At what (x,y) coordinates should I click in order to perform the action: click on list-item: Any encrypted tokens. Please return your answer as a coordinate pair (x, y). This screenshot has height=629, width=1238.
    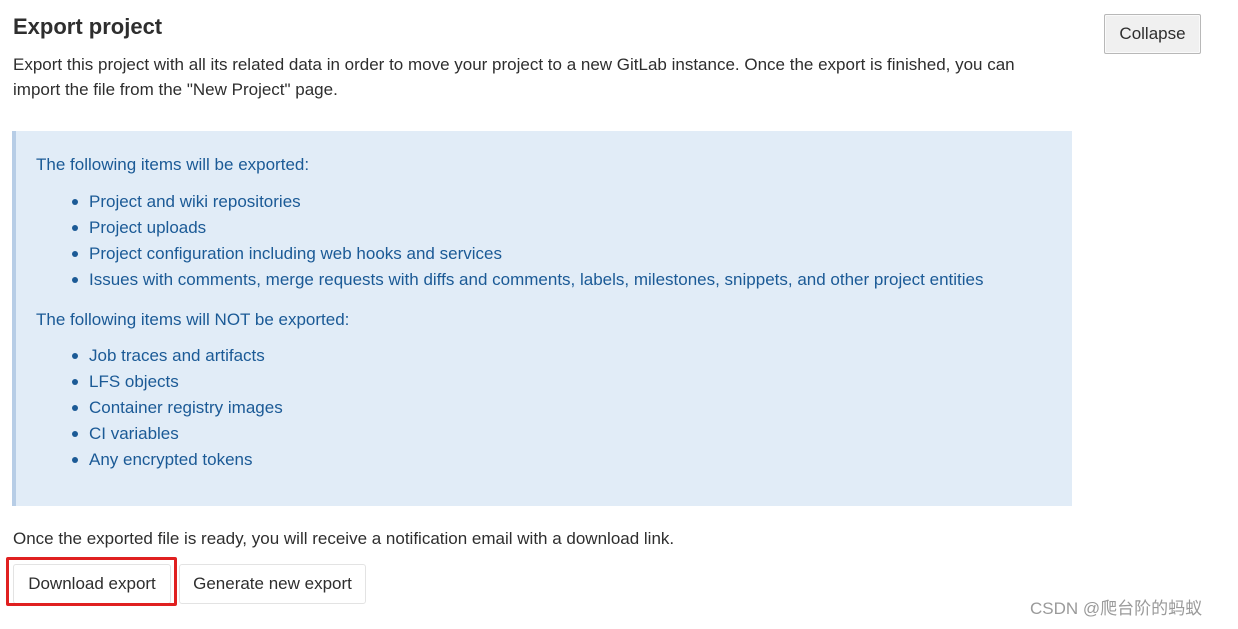
    Looking at the image, I should click on (176, 460).